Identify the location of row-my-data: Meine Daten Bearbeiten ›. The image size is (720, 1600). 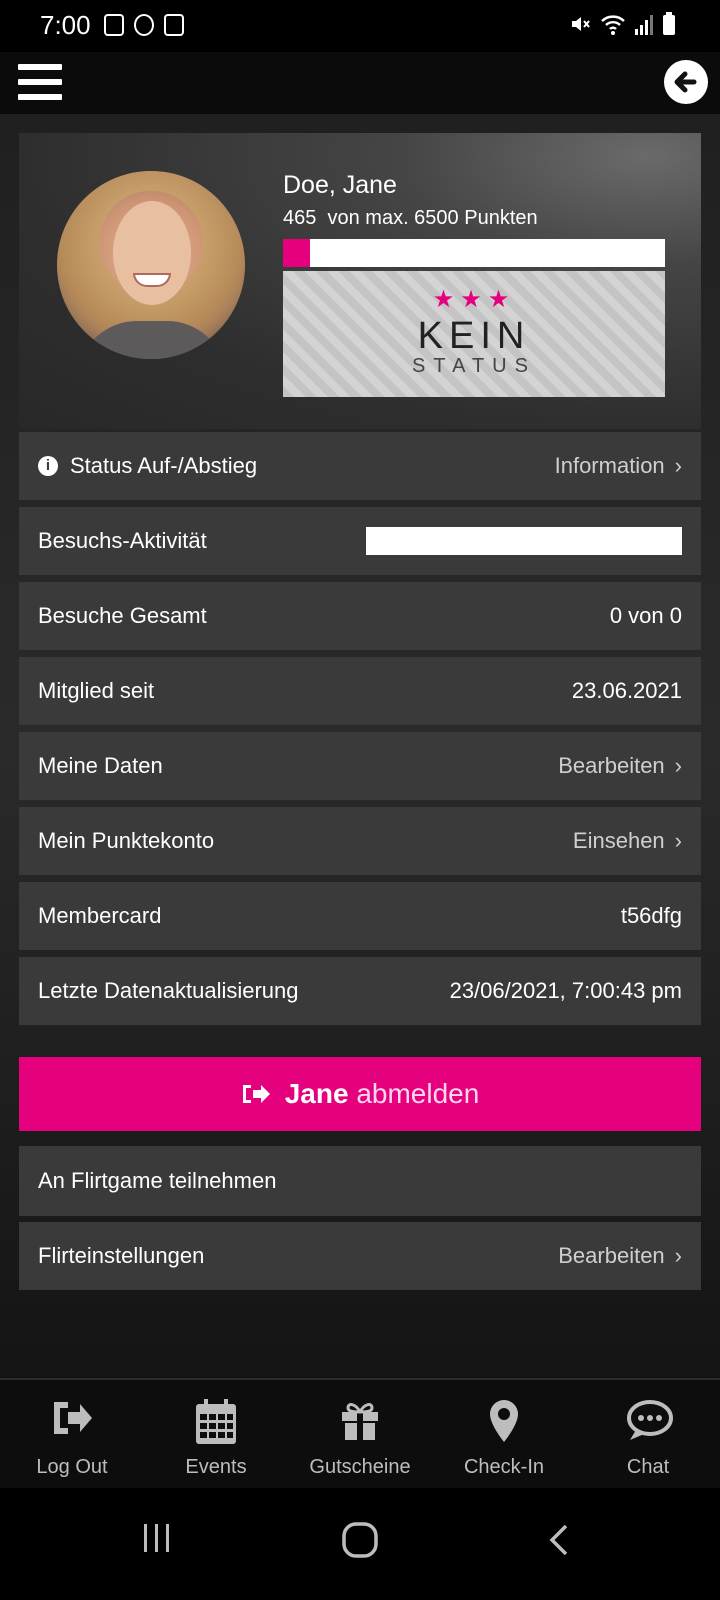
(360, 766).